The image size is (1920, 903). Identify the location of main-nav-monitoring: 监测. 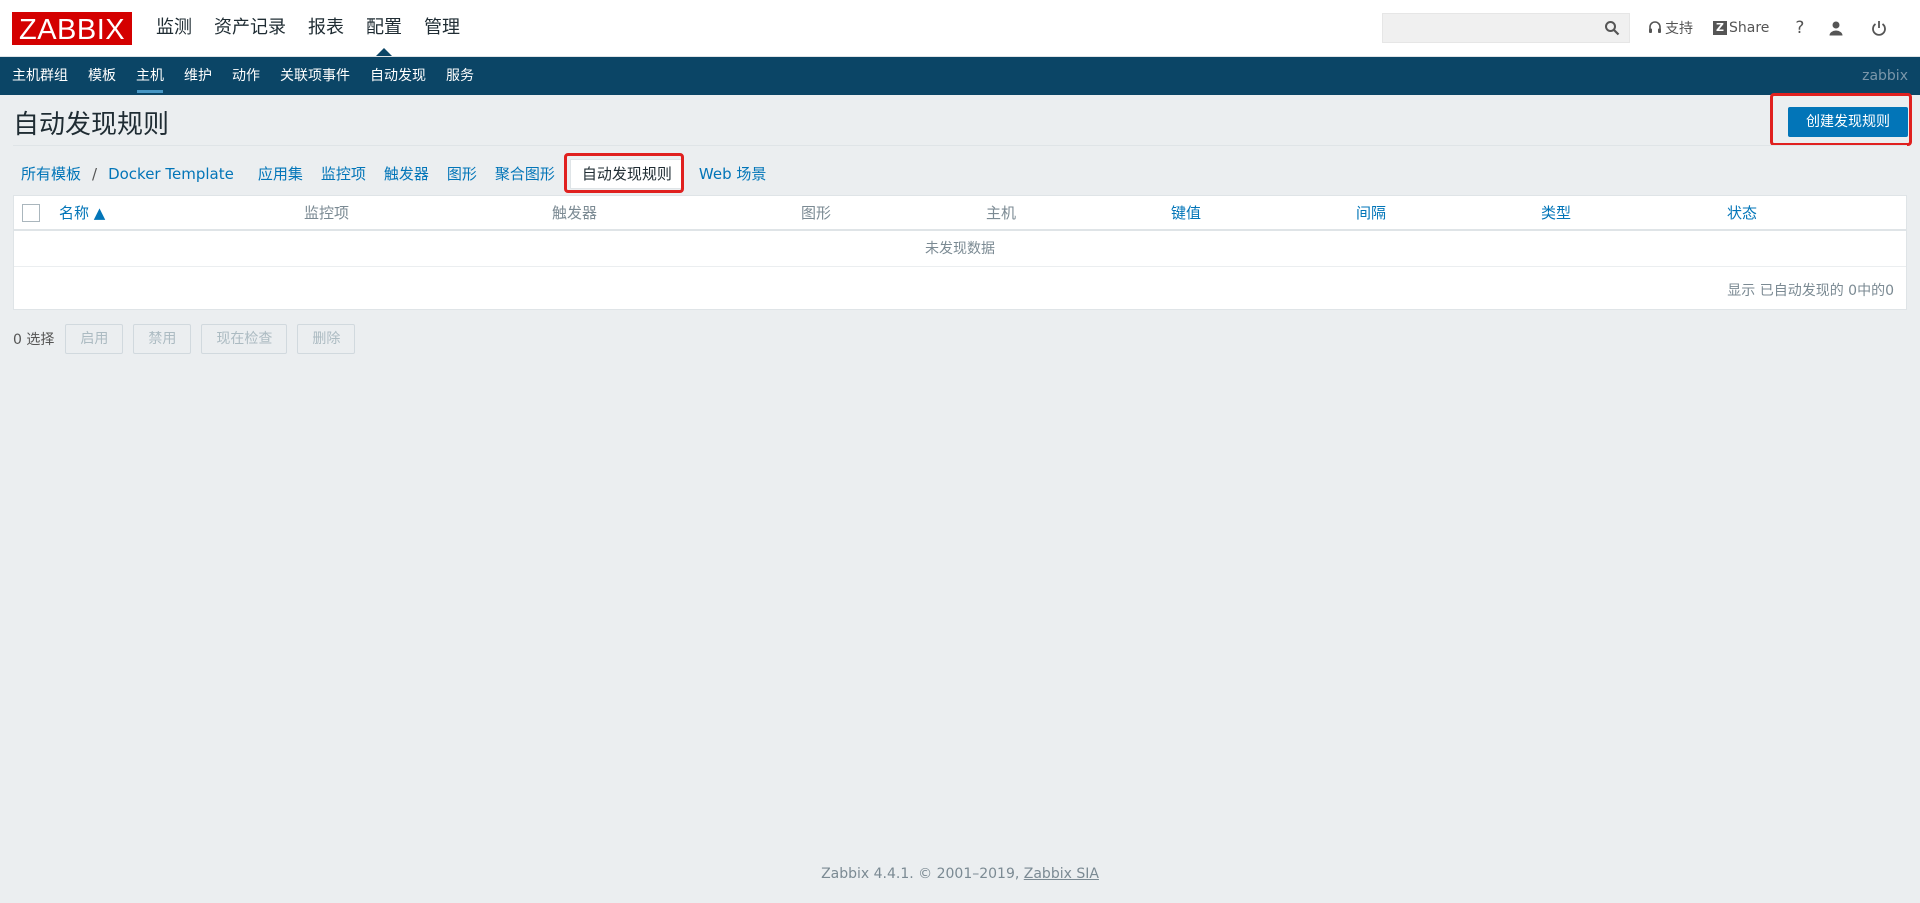
(174, 28).